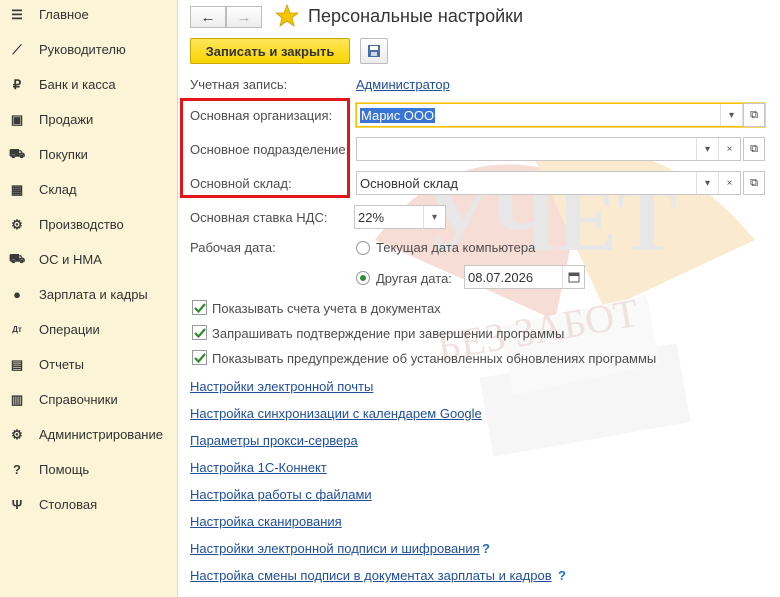 The height and width of the screenshot is (597, 780). I want to click on sidebar-item-label: ОС и НМА, so click(70, 259).